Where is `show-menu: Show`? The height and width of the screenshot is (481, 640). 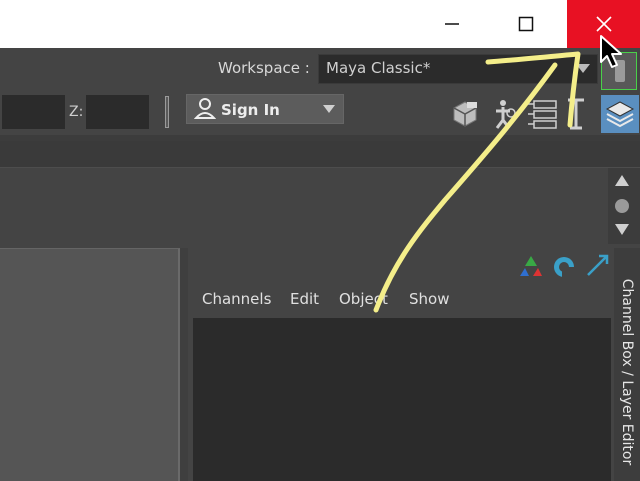
show-menu: Show is located at coordinates (429, 299).